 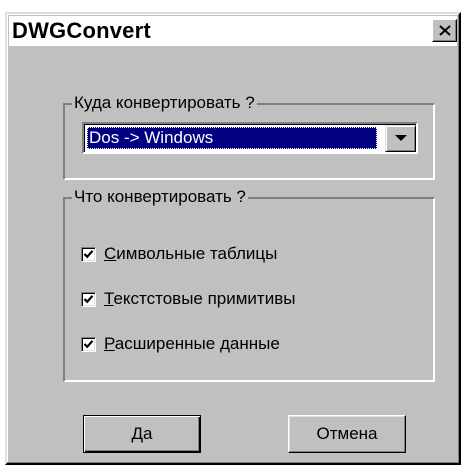 I want to click on ok-button: Да, so click(x=142, y=434).